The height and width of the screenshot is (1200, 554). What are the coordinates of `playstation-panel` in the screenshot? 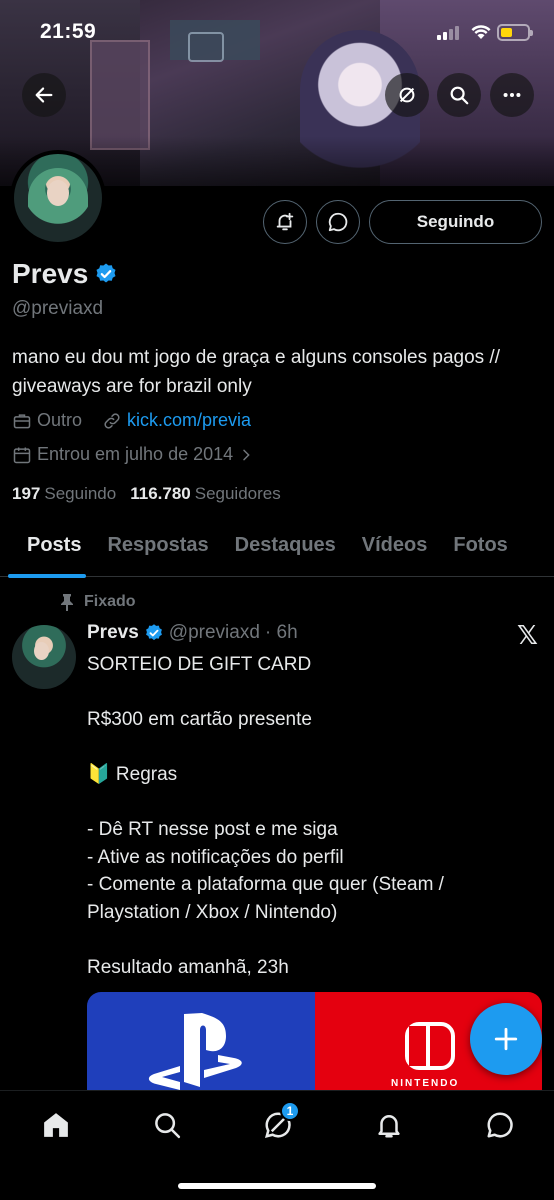 It's located at (201, 1047).